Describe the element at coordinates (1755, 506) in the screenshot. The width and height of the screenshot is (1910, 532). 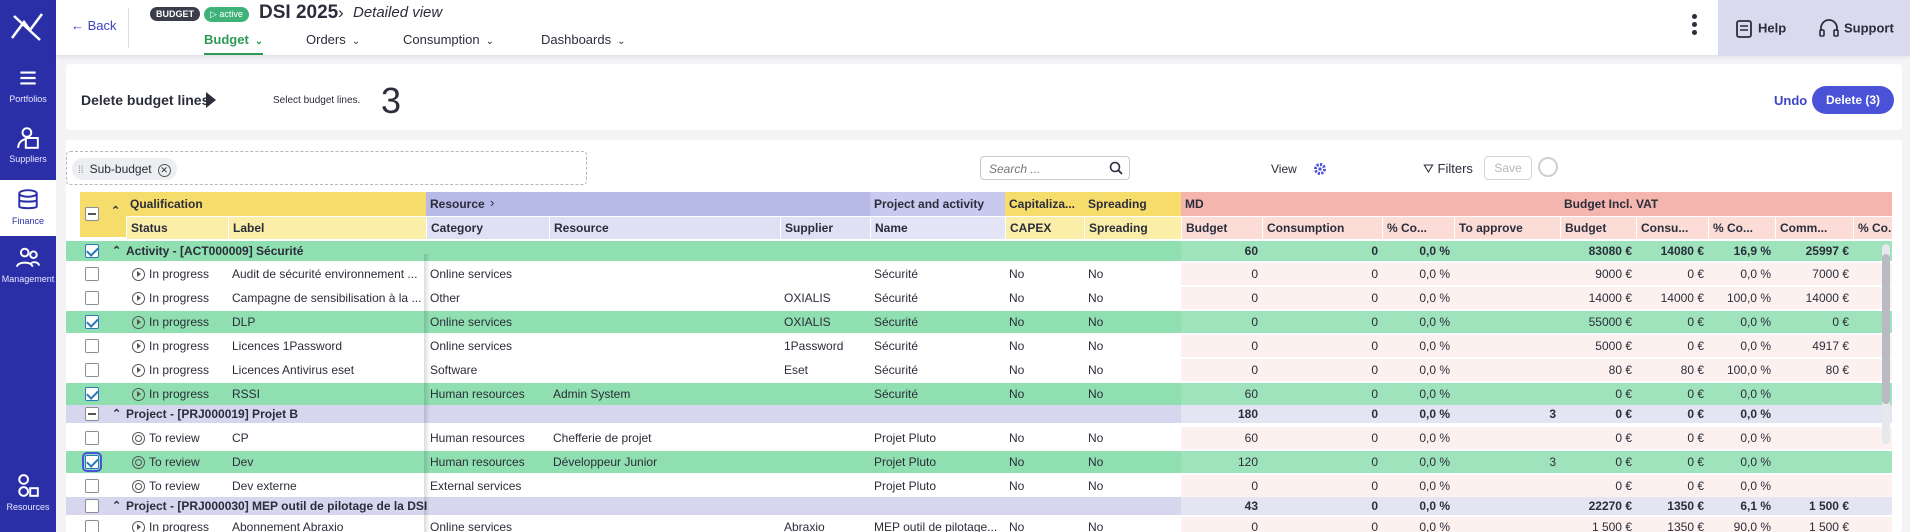
I see `vat-percent-cell: 6,1 %` at that location.